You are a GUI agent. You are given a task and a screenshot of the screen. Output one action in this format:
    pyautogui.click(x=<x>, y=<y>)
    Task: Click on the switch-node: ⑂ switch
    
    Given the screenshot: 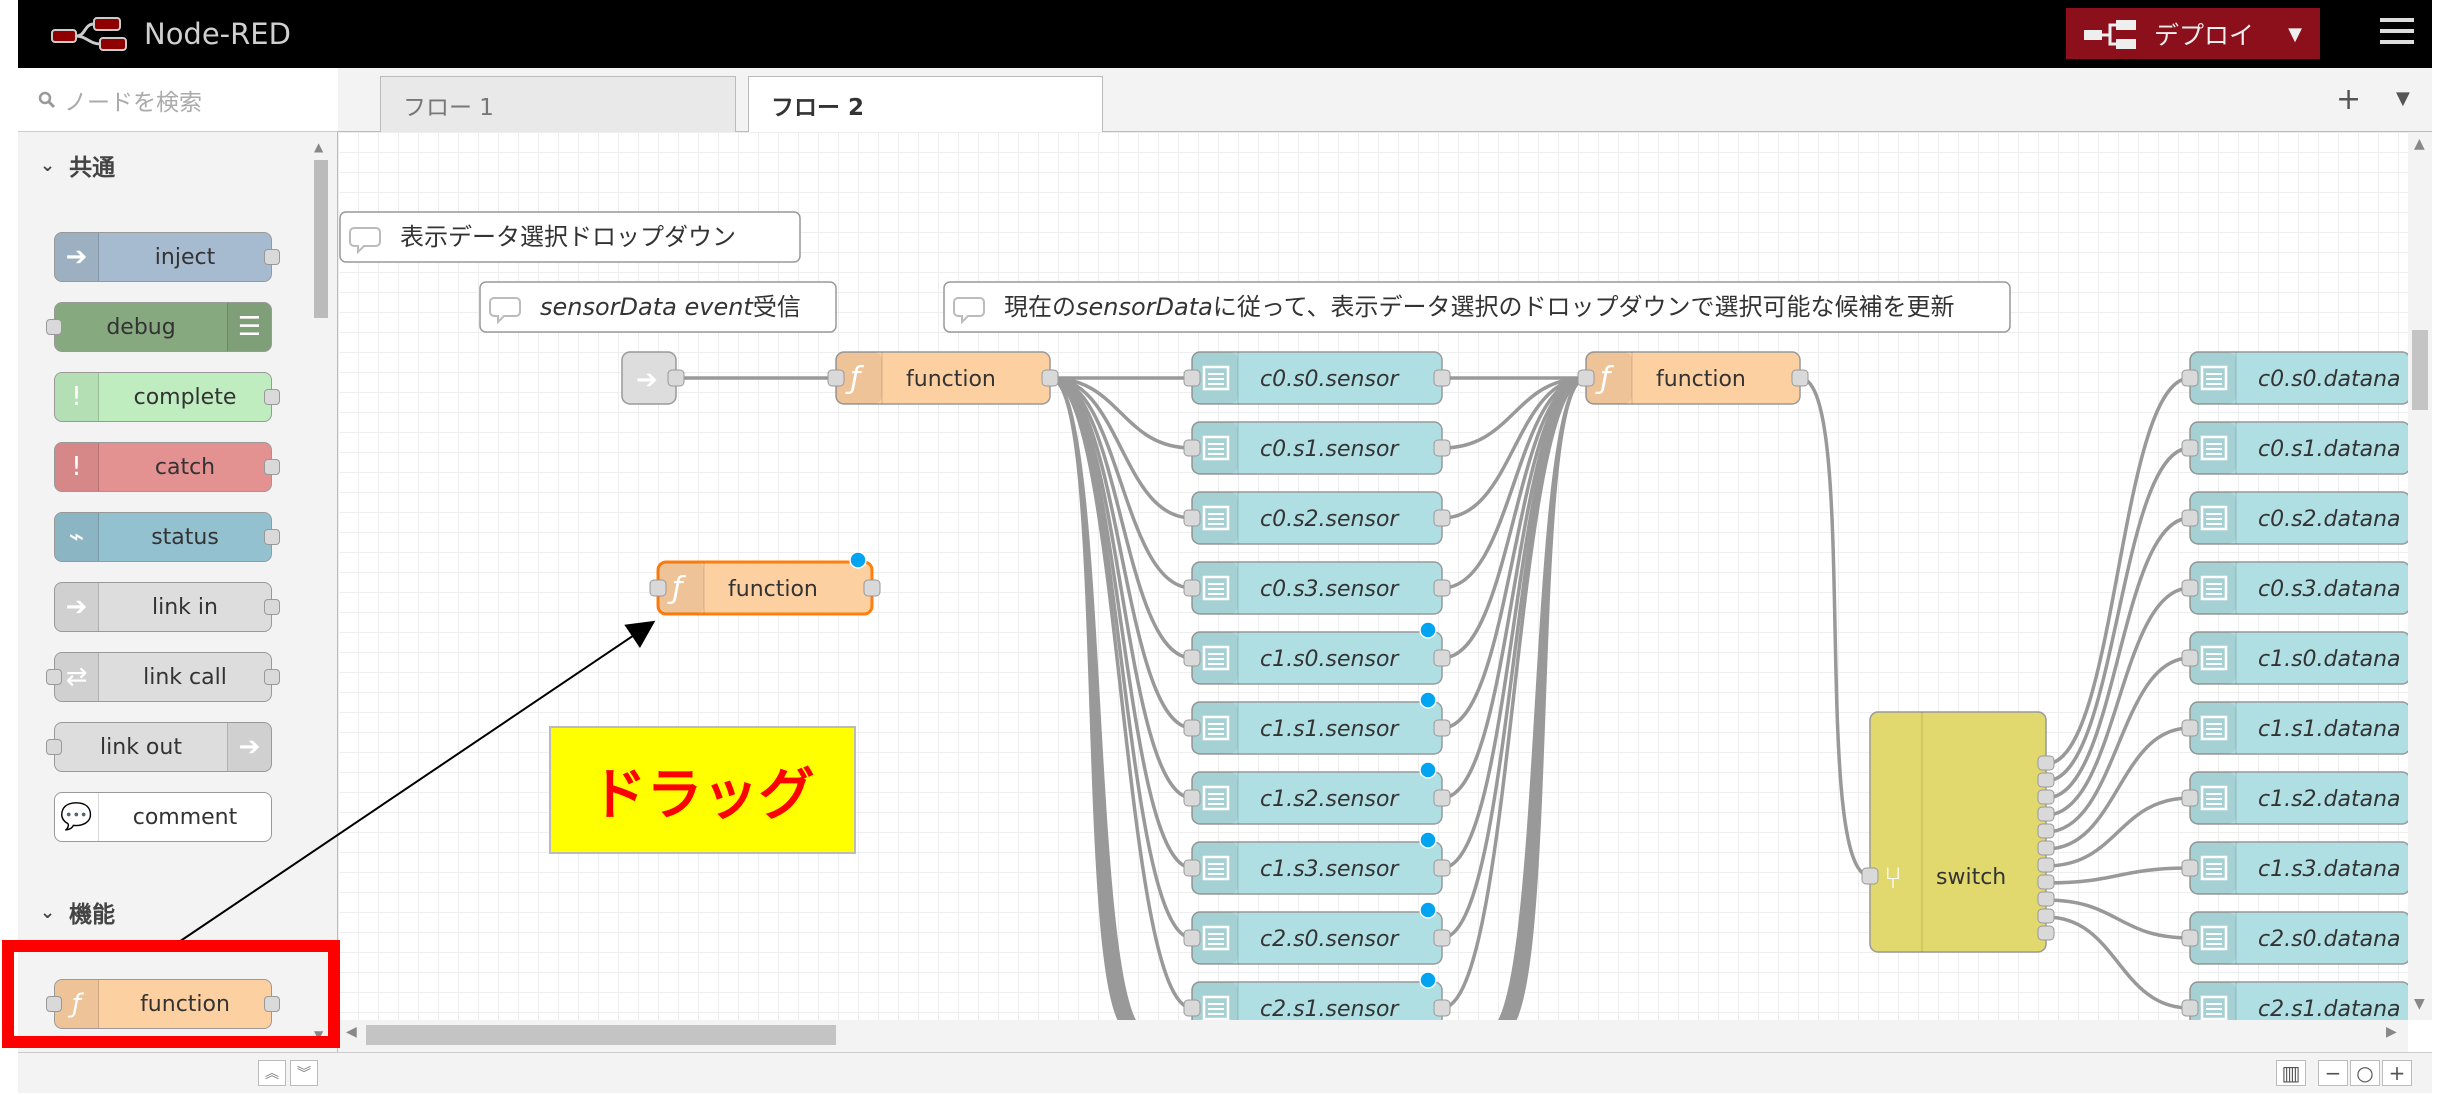 What is the action you would take?
    pyautogui.click(x=1958, y=832)
    